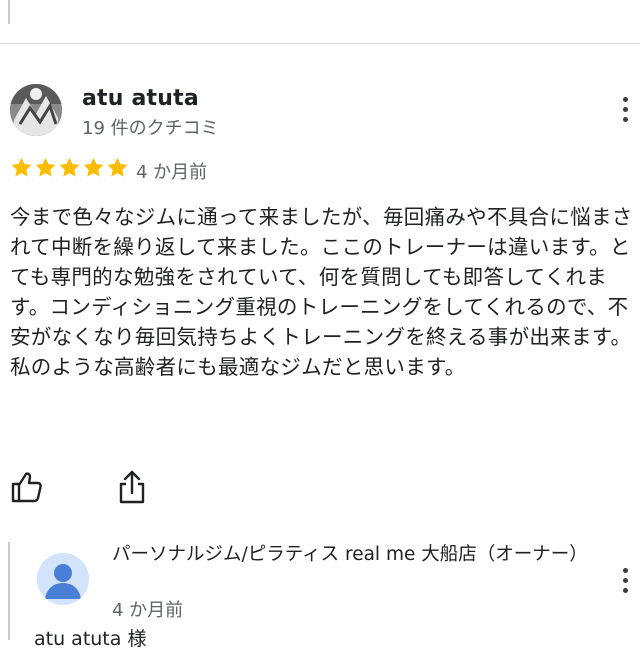 The height and width of the screenshot is (651, 640). What do you see at coordinates (625, 583) in the screenshot?
I see `reply-more-options-icon` at bounding box center [625, 583].